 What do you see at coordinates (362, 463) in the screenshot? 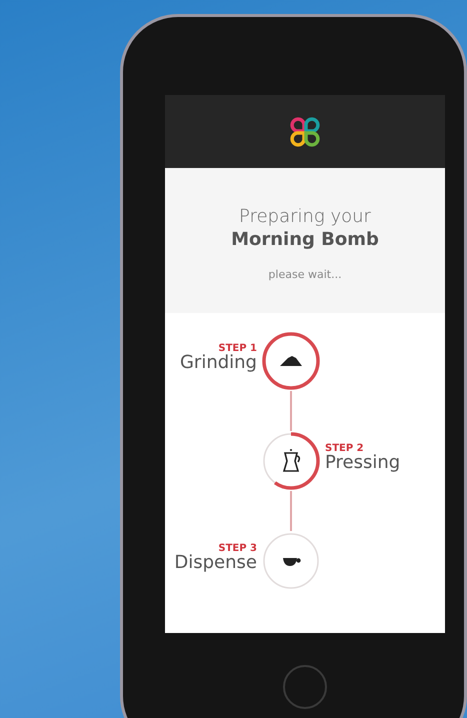
I see `step-name: Pressing` at bounding box center [362, 463].